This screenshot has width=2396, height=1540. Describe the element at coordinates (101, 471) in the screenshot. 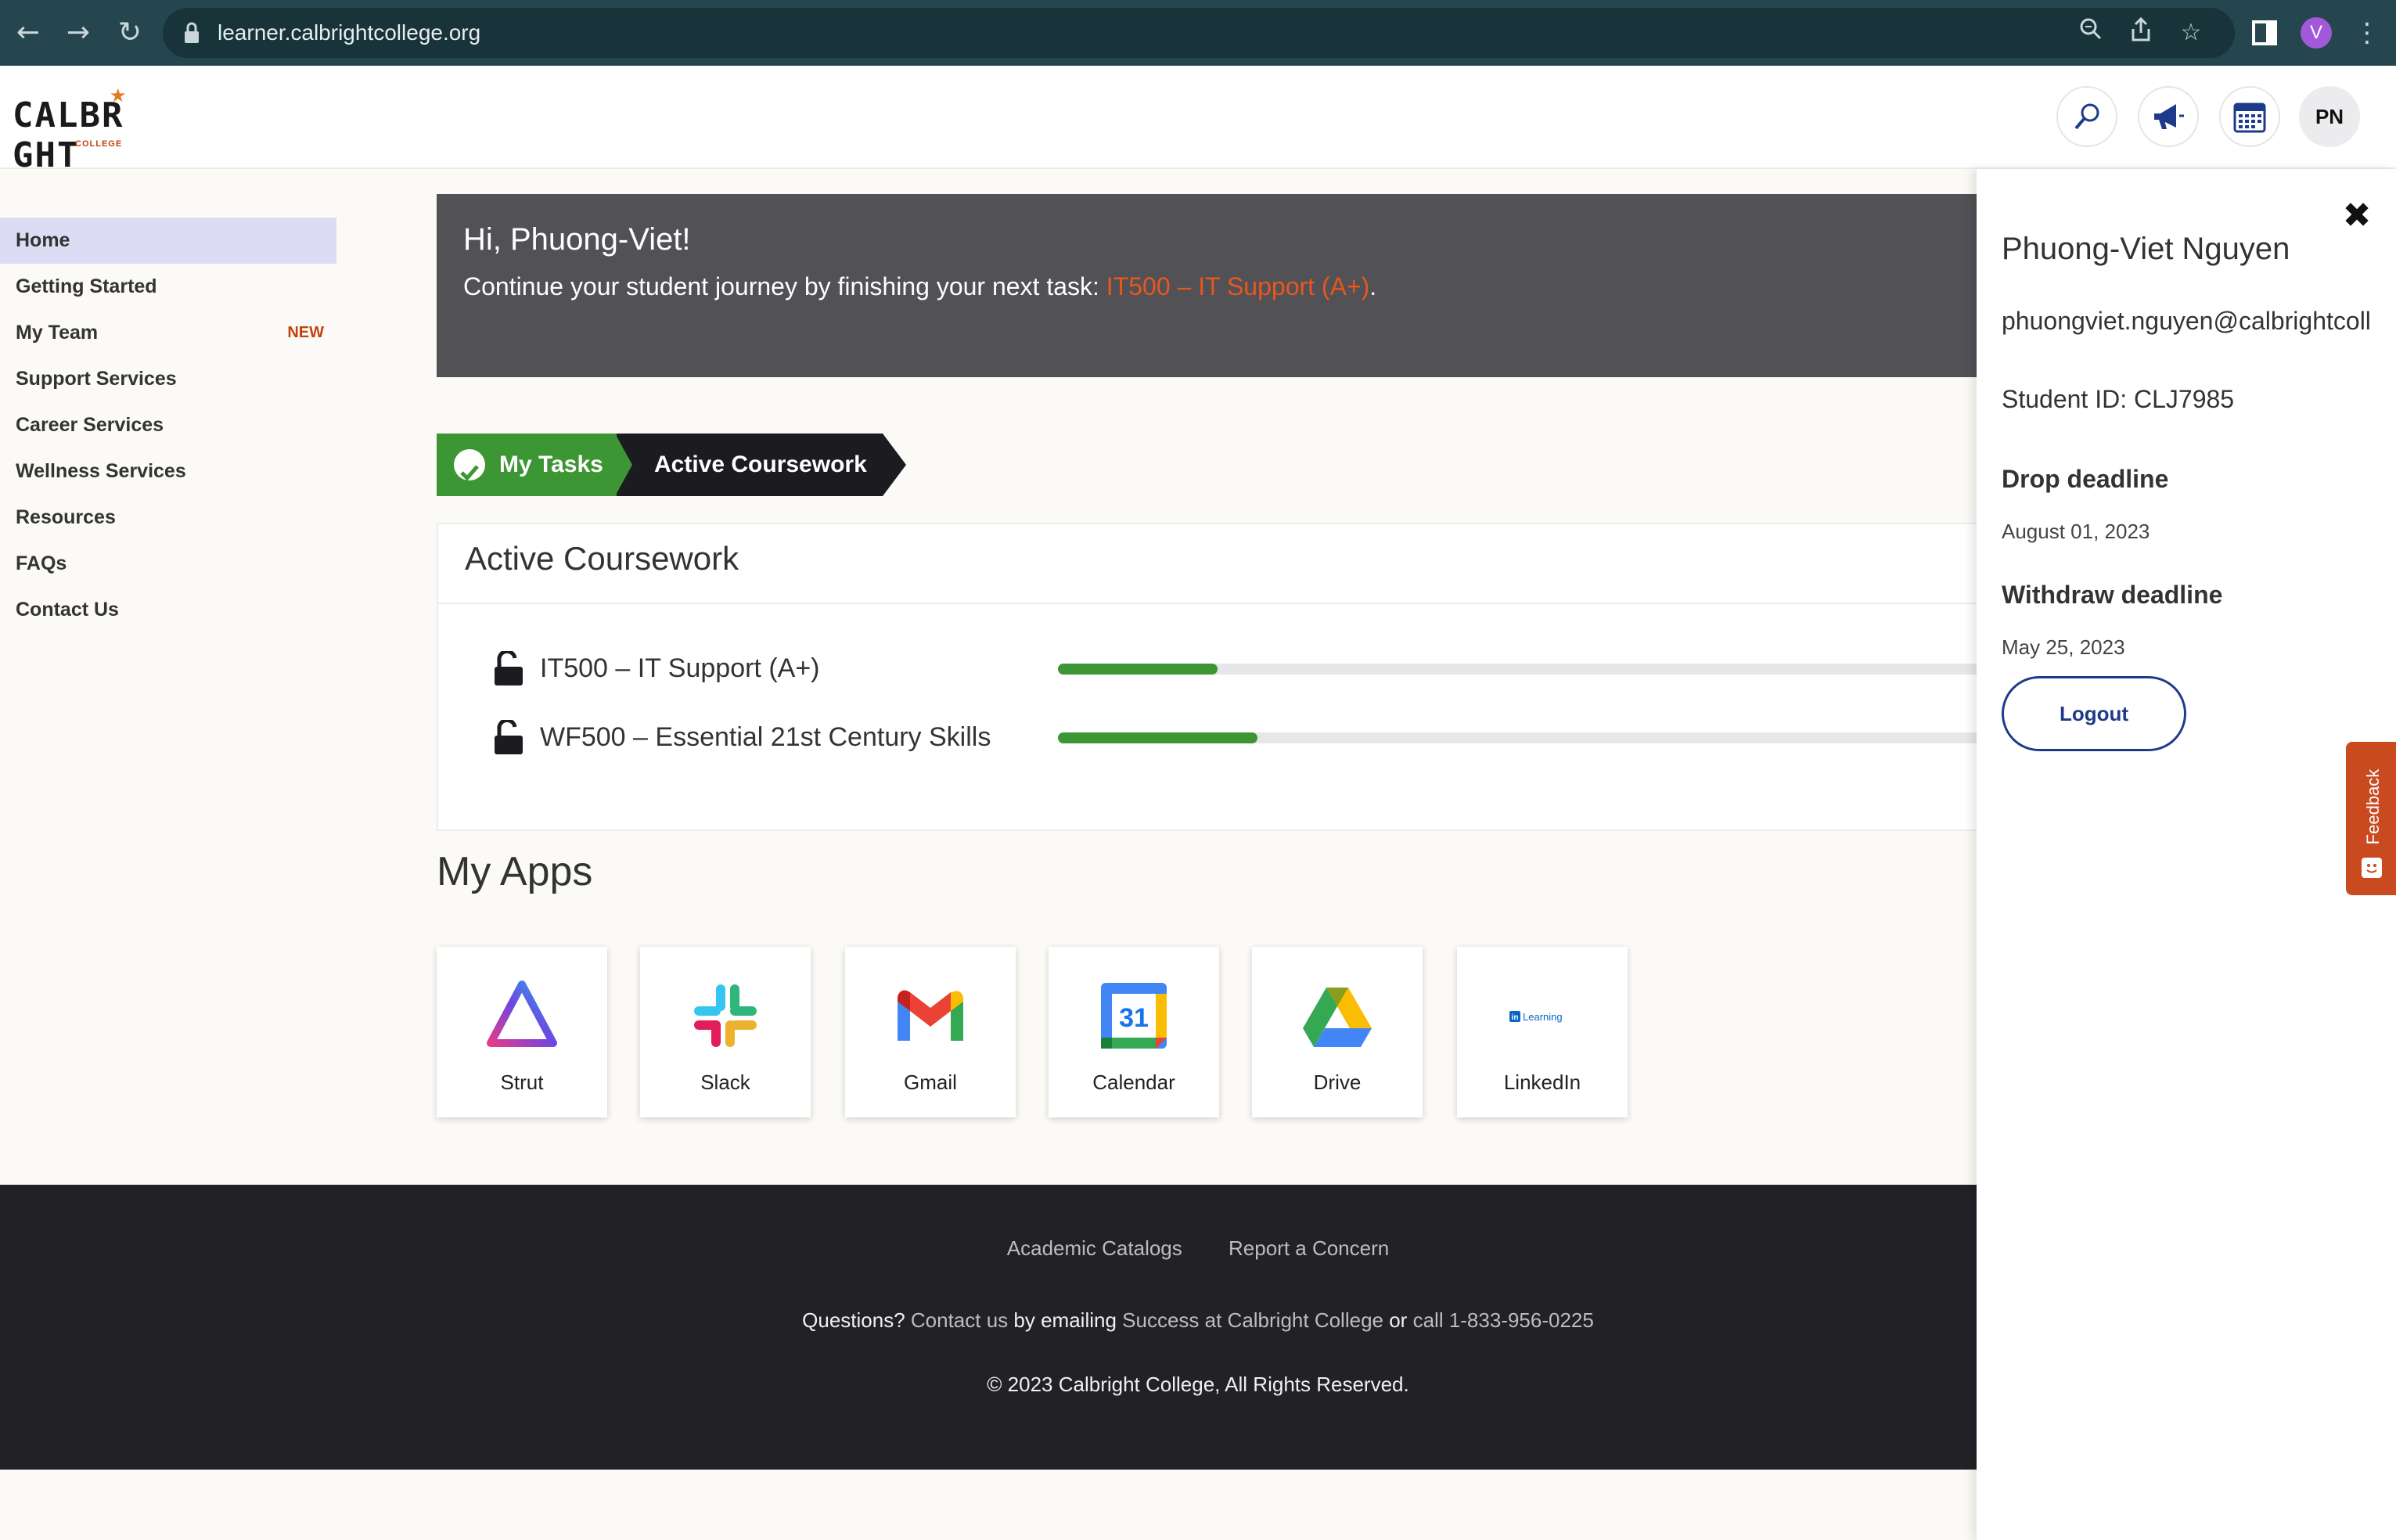

I see `sidebar-item-label: Wellness Services` at that location.